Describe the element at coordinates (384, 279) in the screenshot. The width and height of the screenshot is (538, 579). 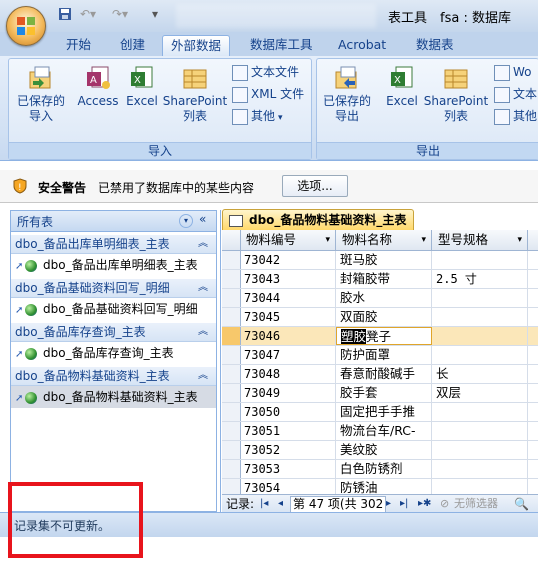
I see `cell-name: 封箱胶带` at that location.